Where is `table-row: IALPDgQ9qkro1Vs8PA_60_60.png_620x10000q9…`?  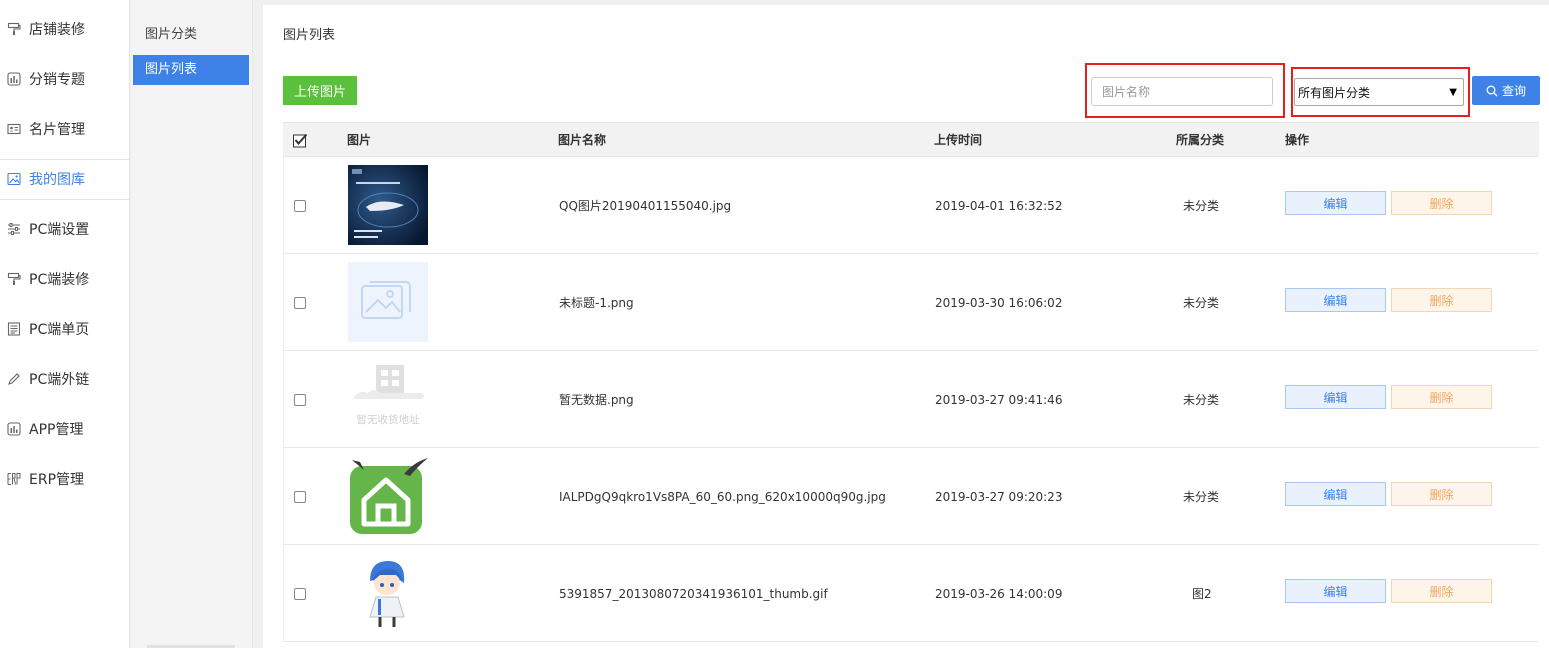 table-row: IALPDgQ9qkro1Vs8PA_60_60.png_620x10000q9… is located at coordinates (911, 496).